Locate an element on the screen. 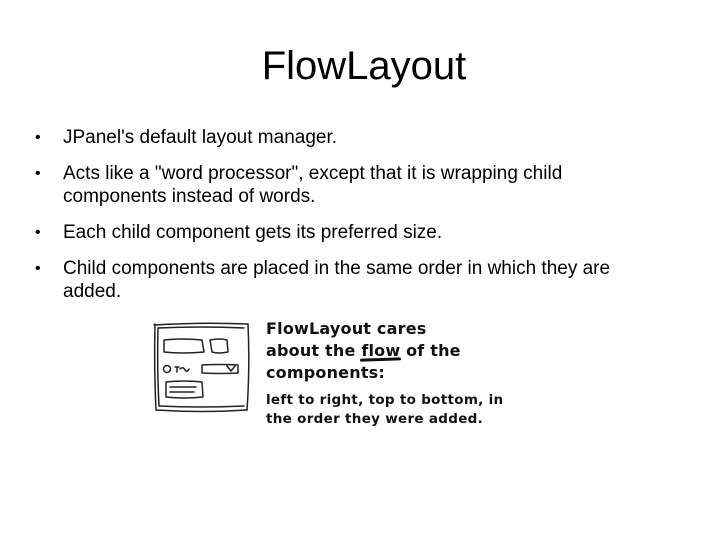 This screenshot has height=549, width=728. figure-detail-line: the order they were added. is located at coordinates (375, 419).